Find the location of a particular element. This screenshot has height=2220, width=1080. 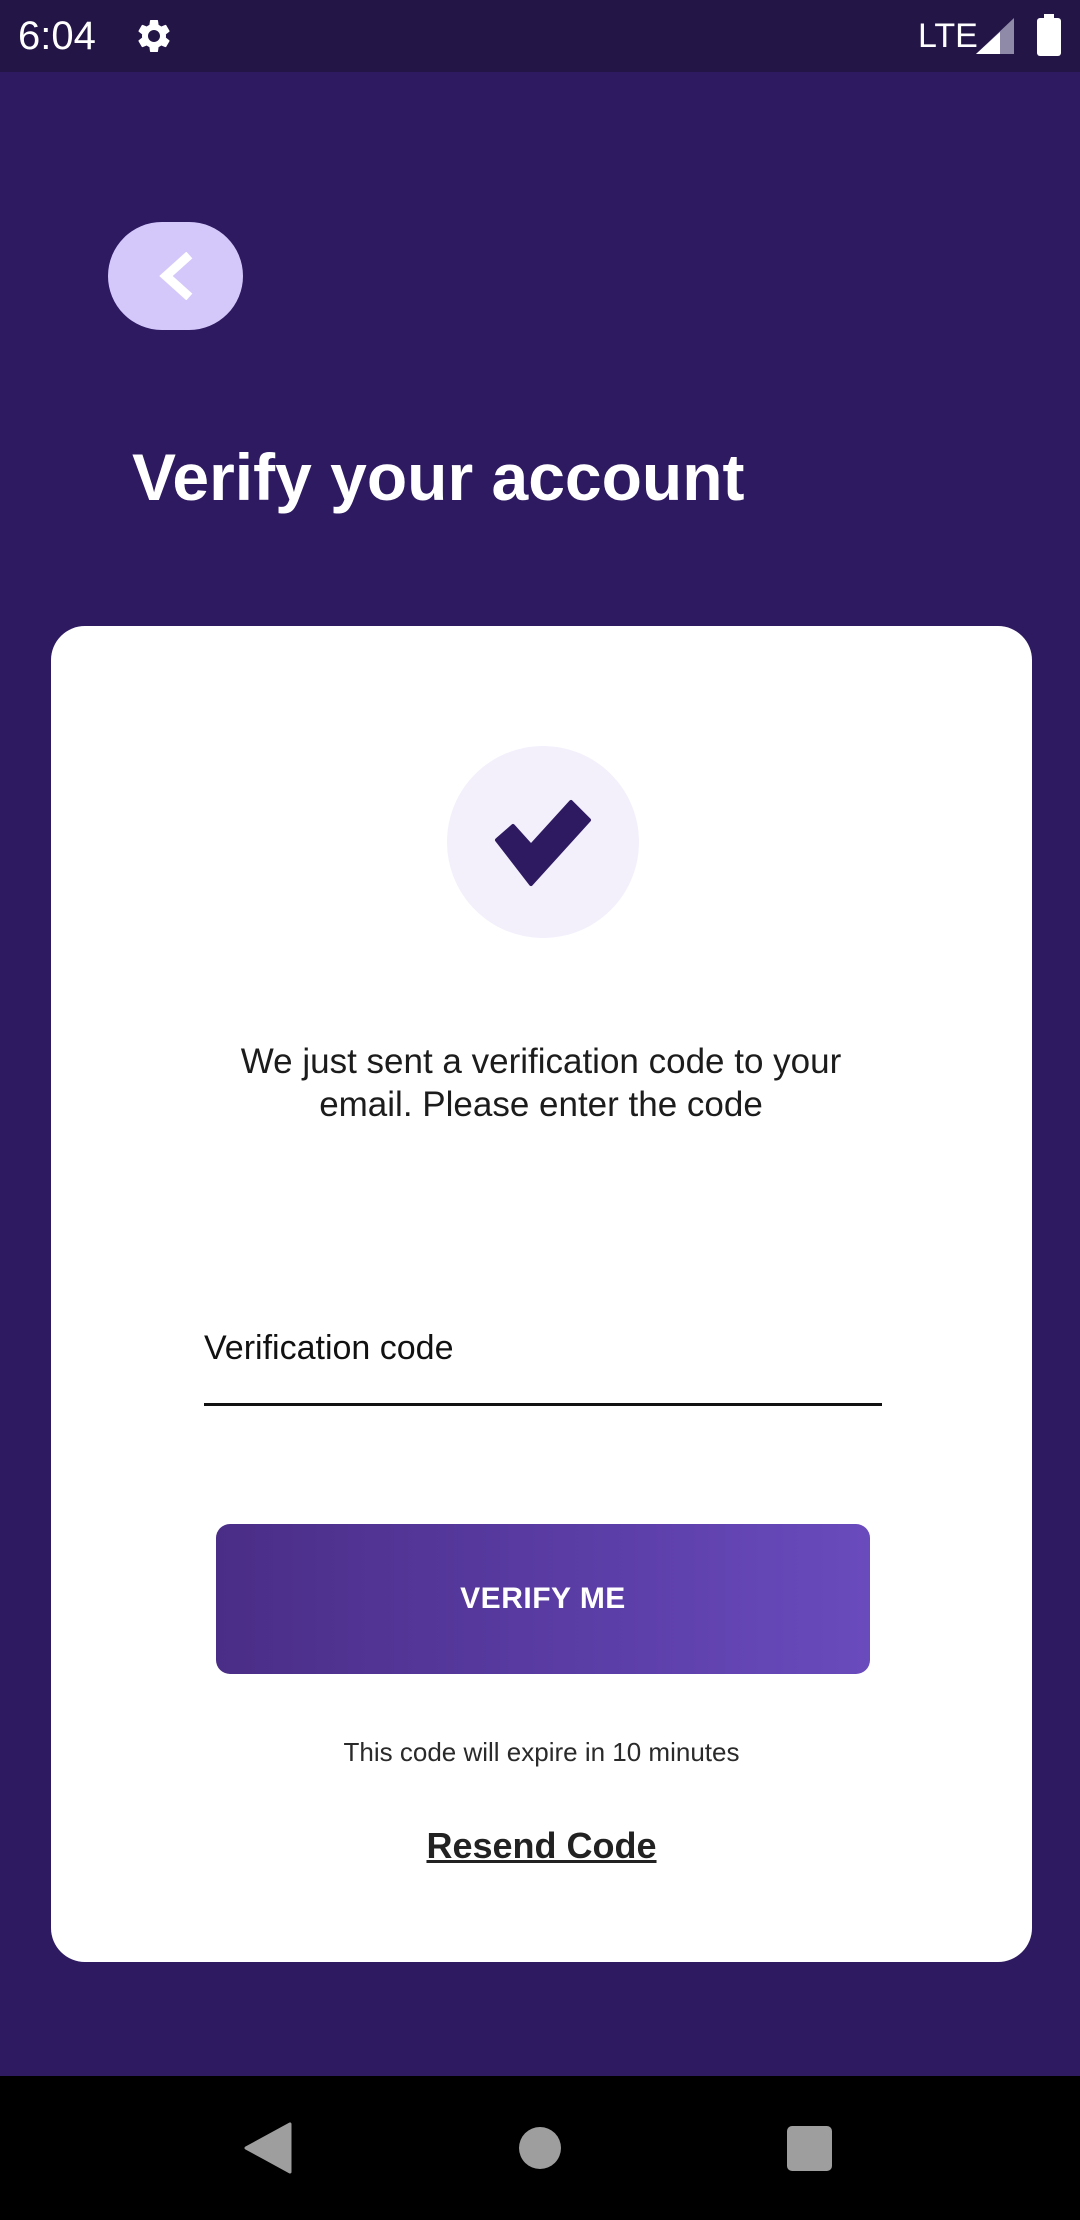

nav-home-icon is located at coordinates (540, 2148).